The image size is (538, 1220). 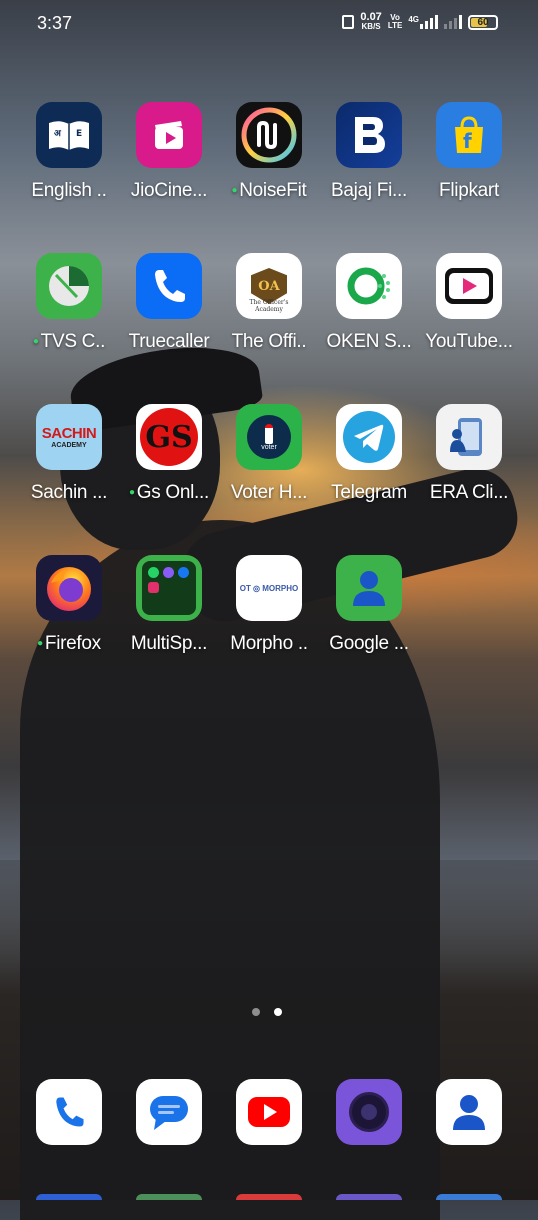 I want to click on app-label: Firefox, so click(x=69, y=644).